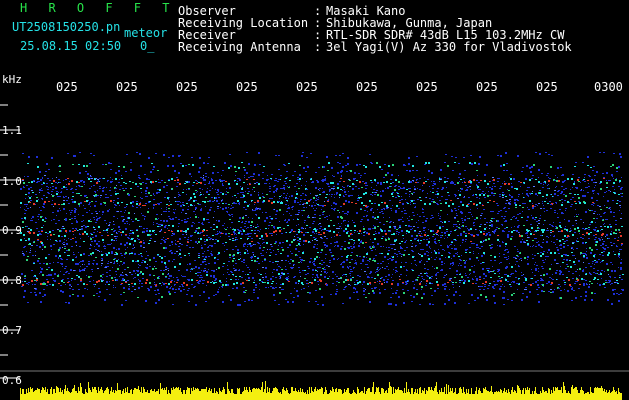 The height and width of the screenshot is (400, 629). What do you see at coordinates (239, 47) in the screenshot?
I see `antenna-label: Receiving Antenna` at bounding box center [239, 47].